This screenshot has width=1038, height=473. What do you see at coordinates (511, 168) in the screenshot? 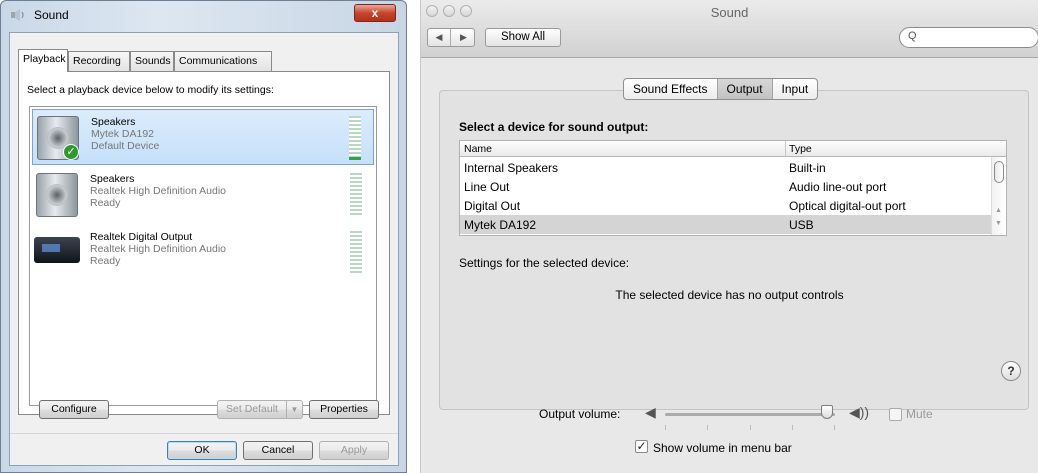
I see `row-name: Internal Speakers` at bounding box center [511, 168].